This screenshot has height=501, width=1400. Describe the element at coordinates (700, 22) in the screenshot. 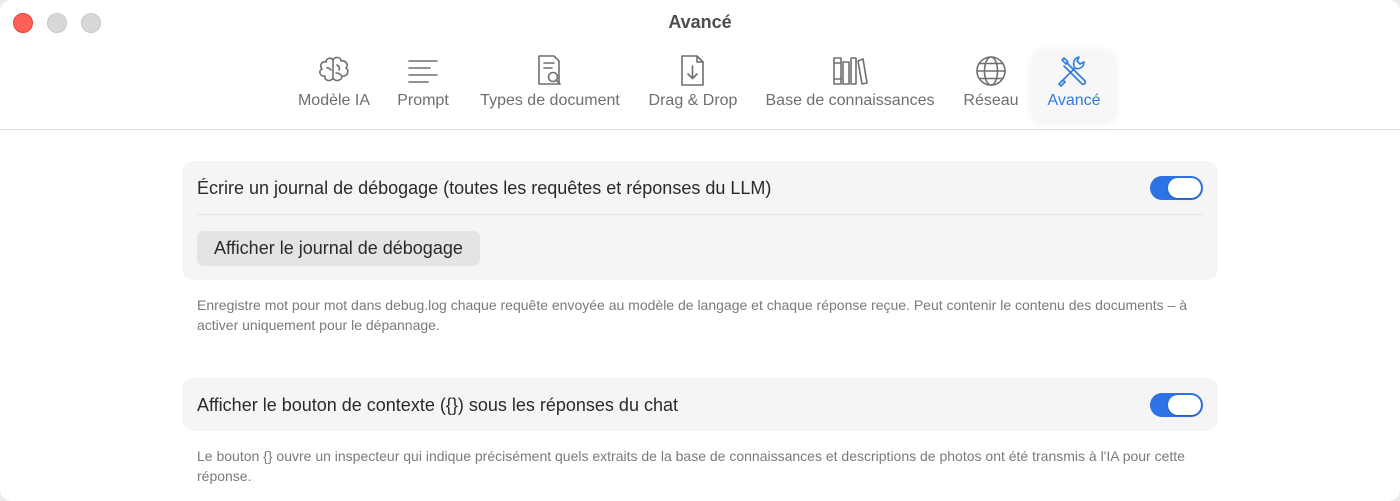

I see `window-title: Avancé` at that location.